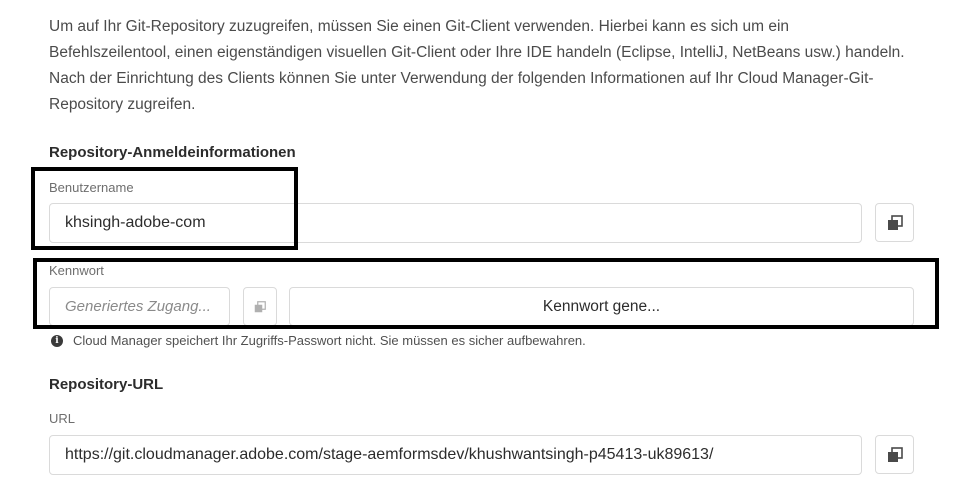 The image size is (961, 494). I want to click on copy-password-button, so click(260, 306).